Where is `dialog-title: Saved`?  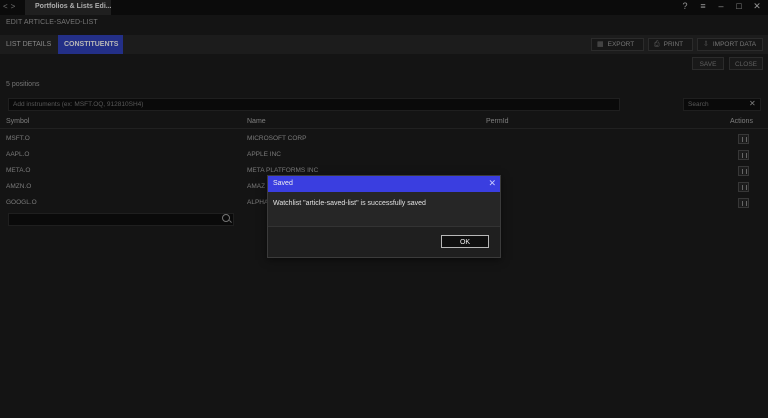
dialog-title: Saved is located at coordinates (283, 183).